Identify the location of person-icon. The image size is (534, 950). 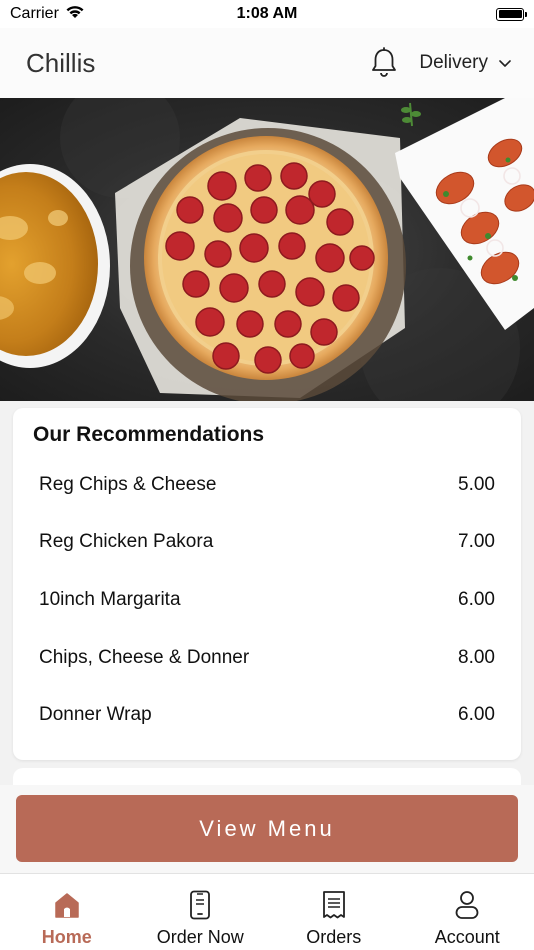
(467, 905).